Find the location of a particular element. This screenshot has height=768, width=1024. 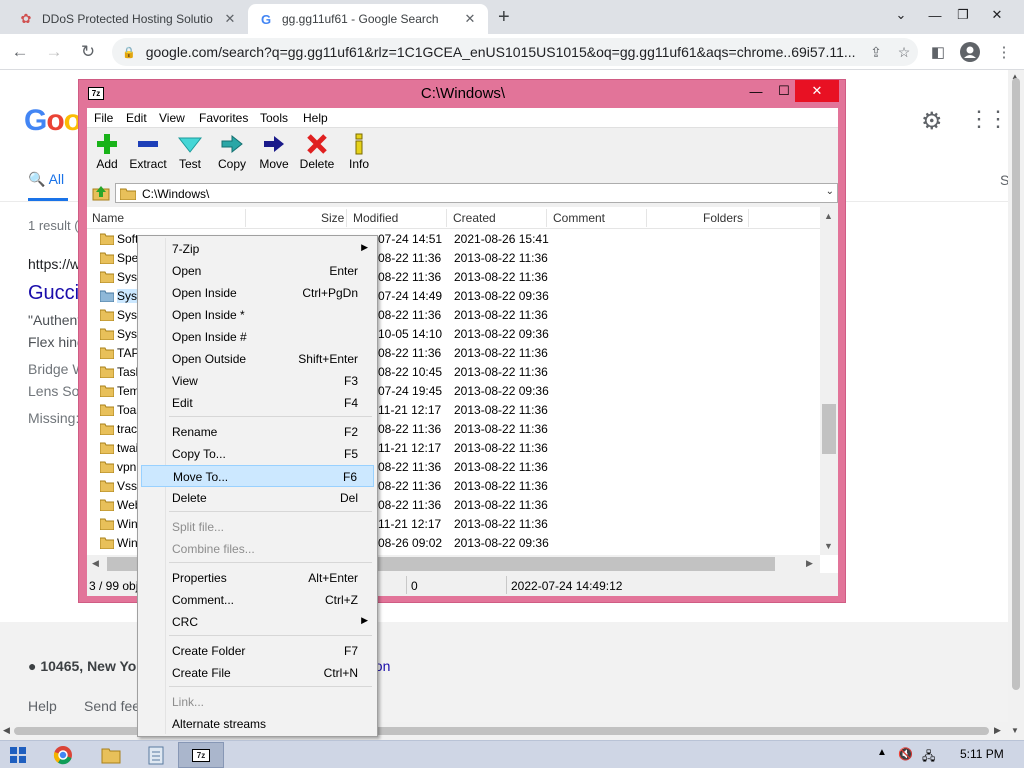

column-folders: Folders is located at coordinates (723, 218).